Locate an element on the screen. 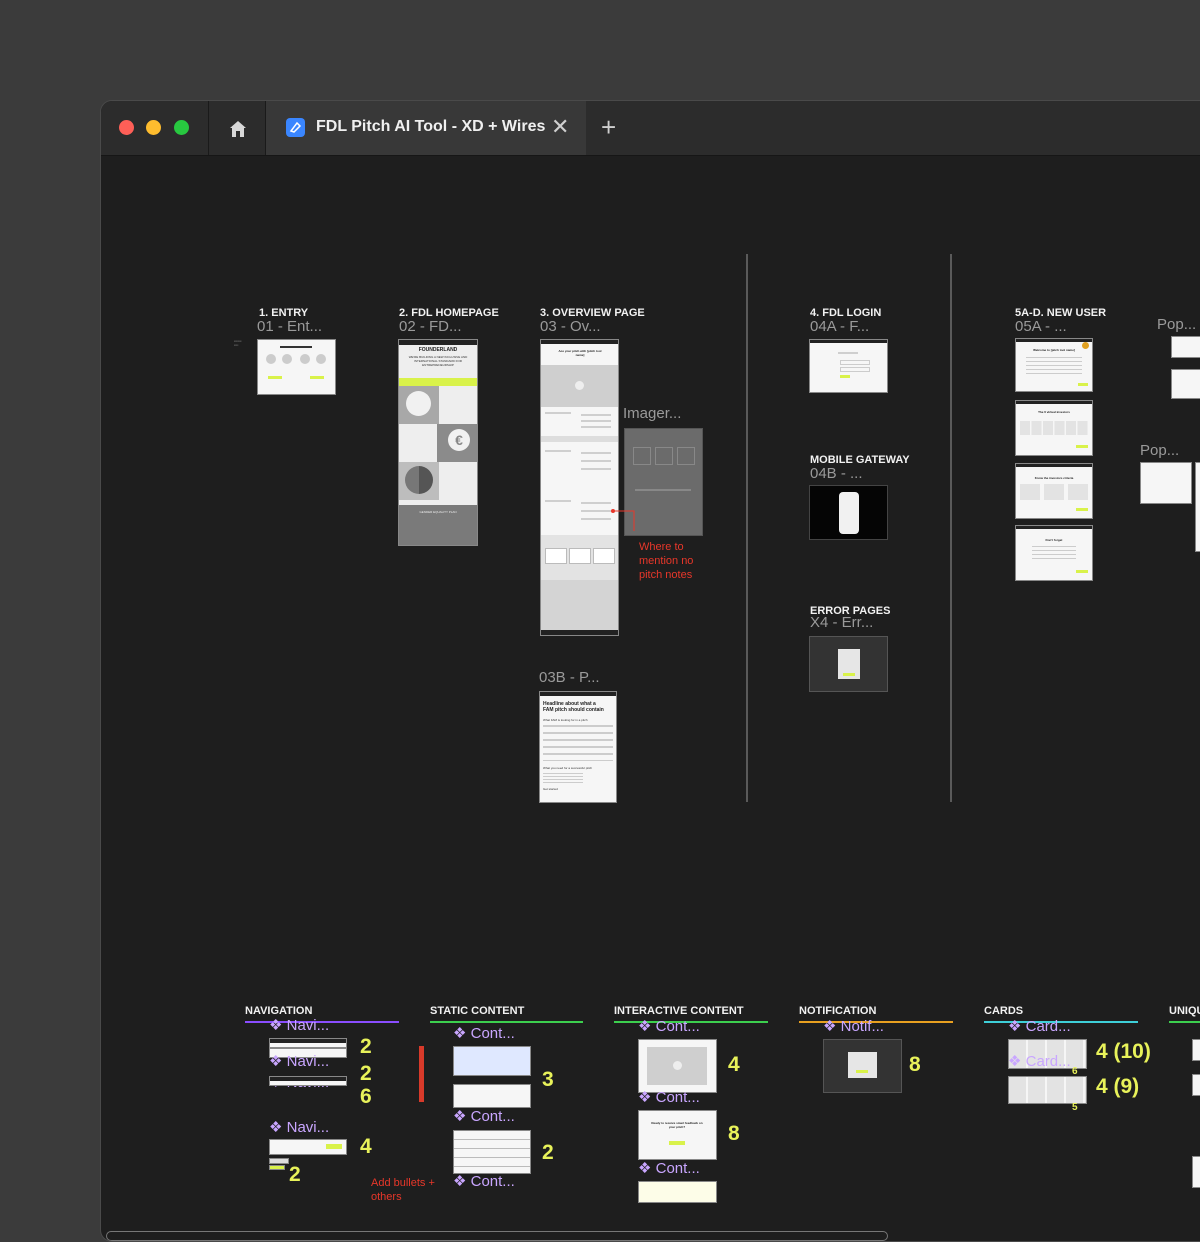 The width and height of the screenshot is (1200, 1242). mobile-gateway-artboard is located at coordinates (848, 512).